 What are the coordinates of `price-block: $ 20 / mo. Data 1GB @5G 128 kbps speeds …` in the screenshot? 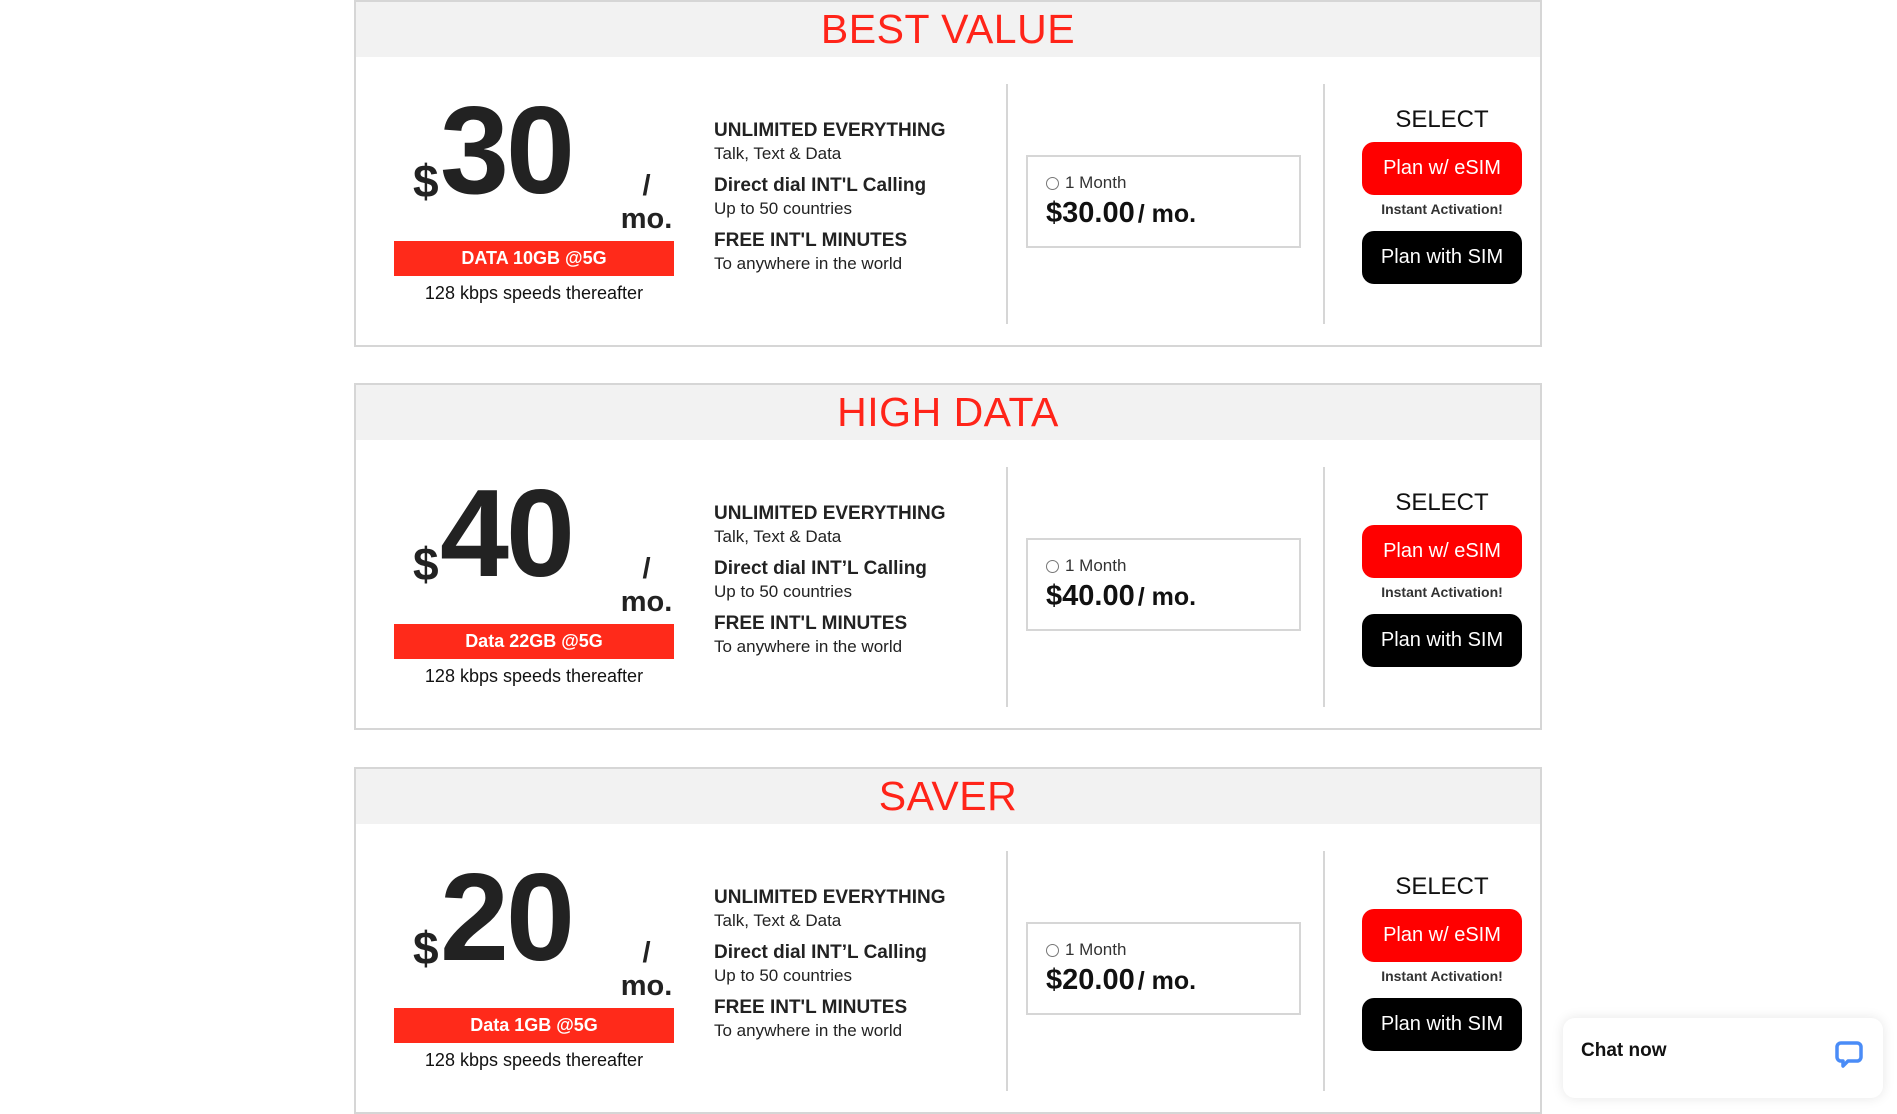 It's located at (533, 959).